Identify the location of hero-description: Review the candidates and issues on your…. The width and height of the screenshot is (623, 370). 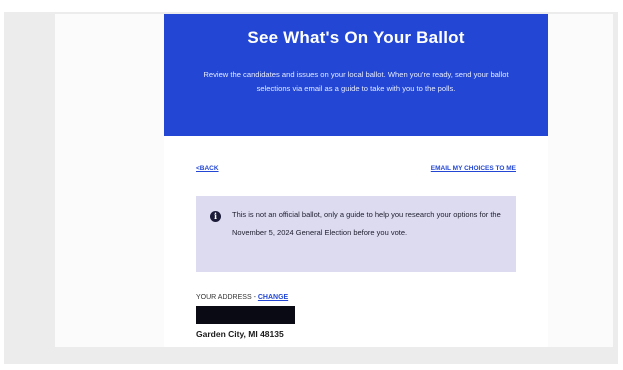
(356, 81).